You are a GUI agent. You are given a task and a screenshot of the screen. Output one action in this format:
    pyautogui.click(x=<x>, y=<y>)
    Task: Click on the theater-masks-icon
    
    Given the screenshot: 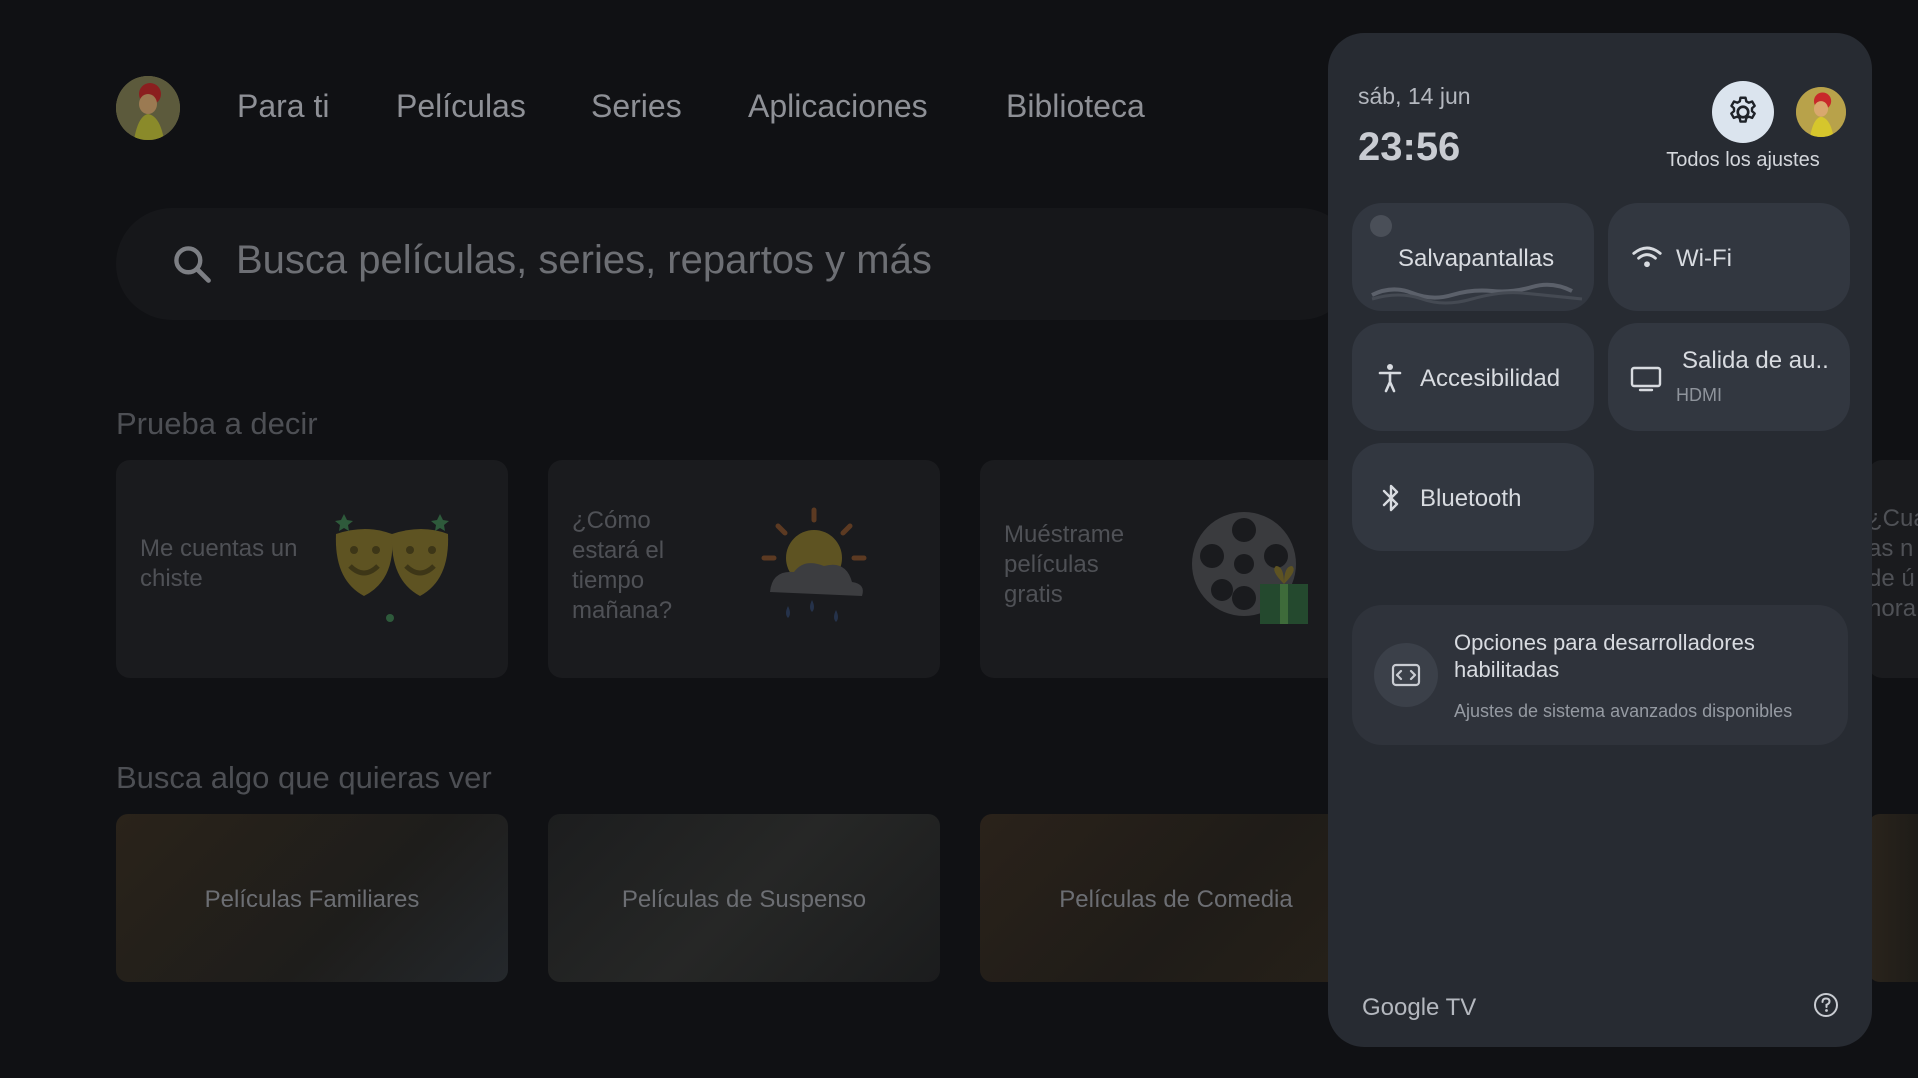 What is the action you would take?
    pyautogui.click(x=392, y=568)
    